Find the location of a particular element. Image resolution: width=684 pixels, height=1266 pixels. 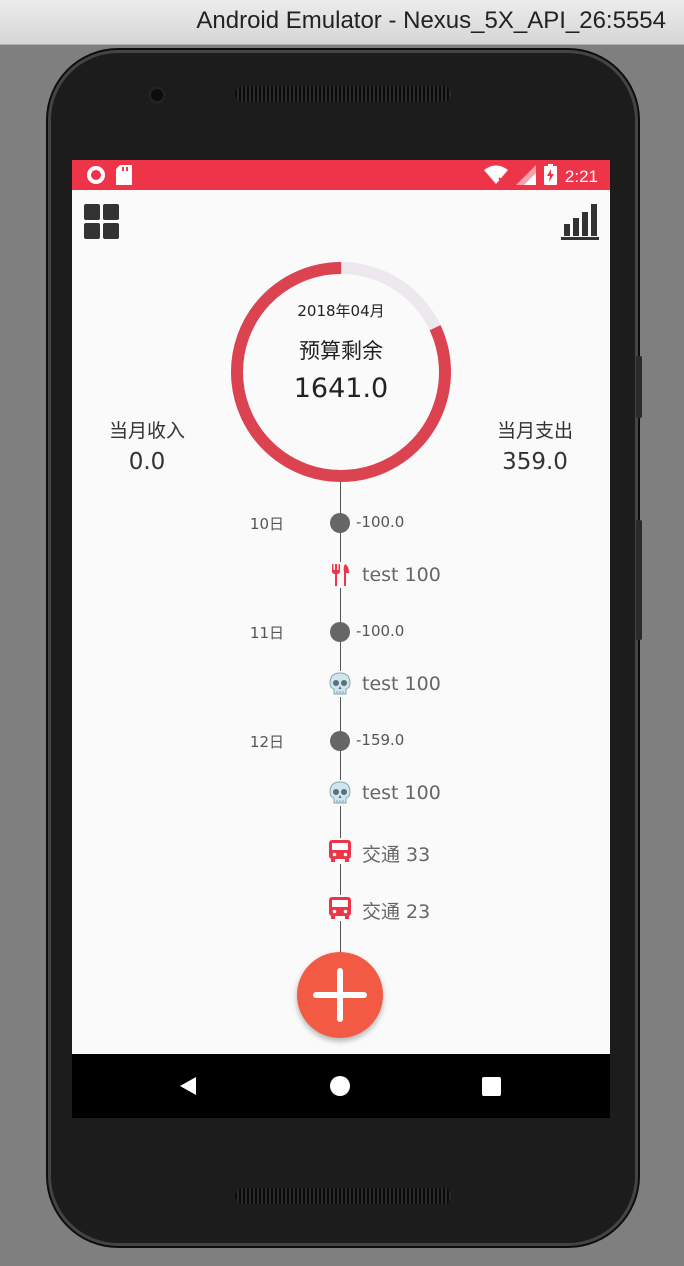

timeline-item: 交通 23 is located at coordinates (341, 909).